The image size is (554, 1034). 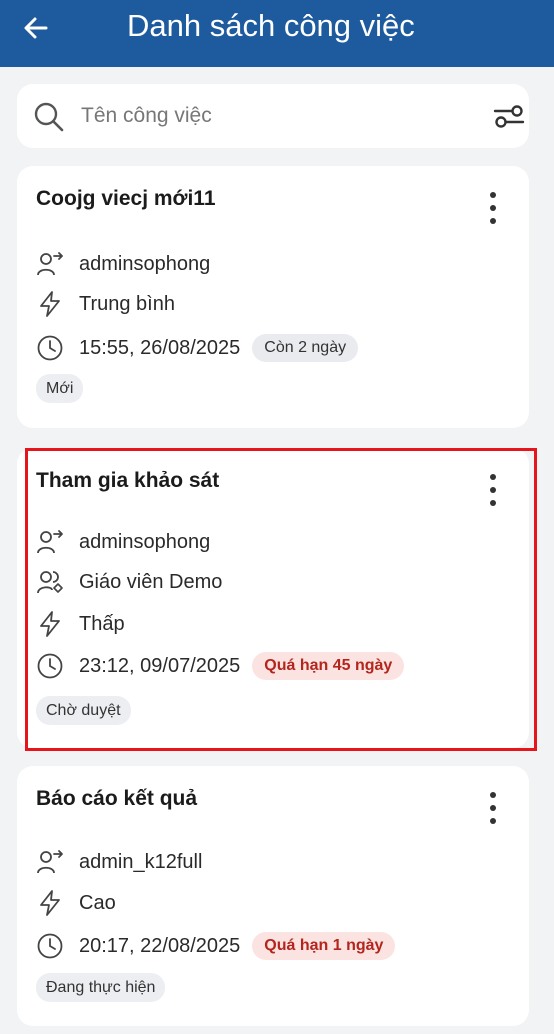 I want to click on deadline-row: 15:55, 26/08/2025 Còn 2 ngày, so click(x=197, y=348).